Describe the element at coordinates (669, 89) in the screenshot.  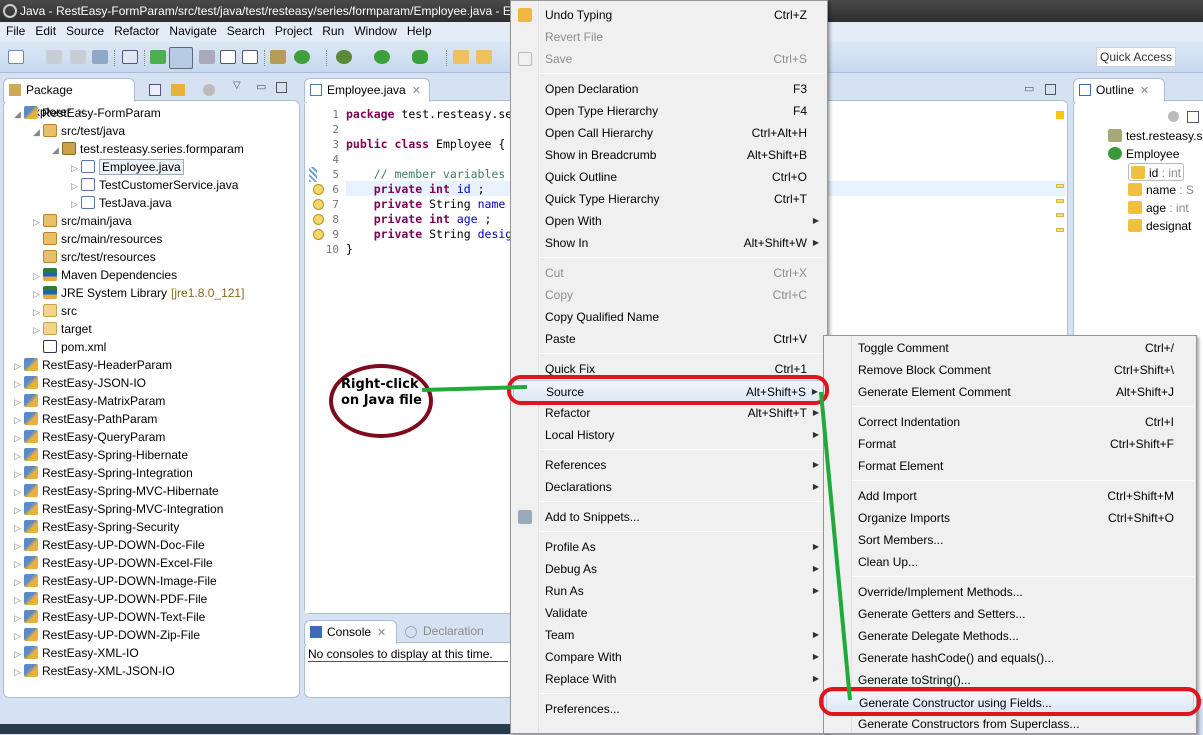
I see `menu-item-open-declaration: Open Declaration F3` at that location.